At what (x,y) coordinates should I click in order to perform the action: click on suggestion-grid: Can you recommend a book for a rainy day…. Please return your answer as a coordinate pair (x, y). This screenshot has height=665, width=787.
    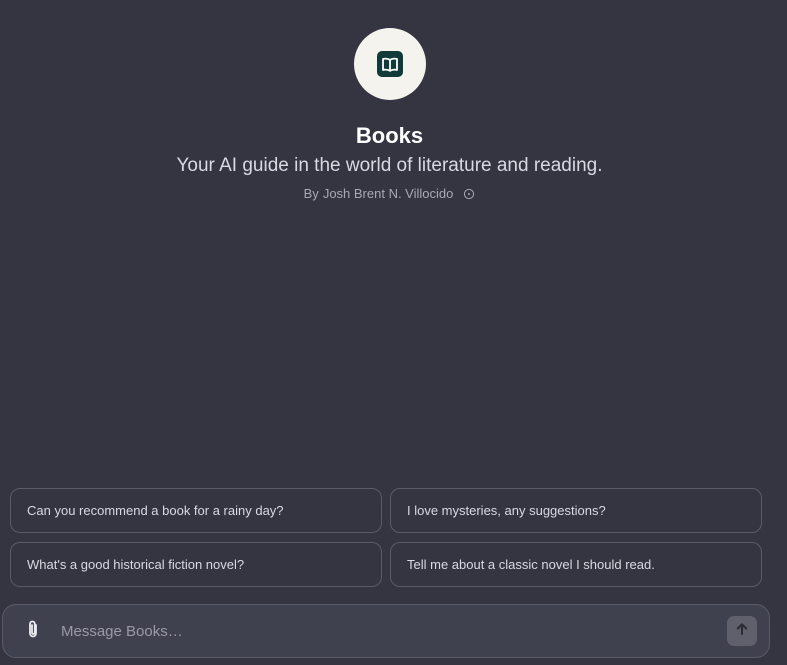
    Looking at the image, I should click on (386, 537).